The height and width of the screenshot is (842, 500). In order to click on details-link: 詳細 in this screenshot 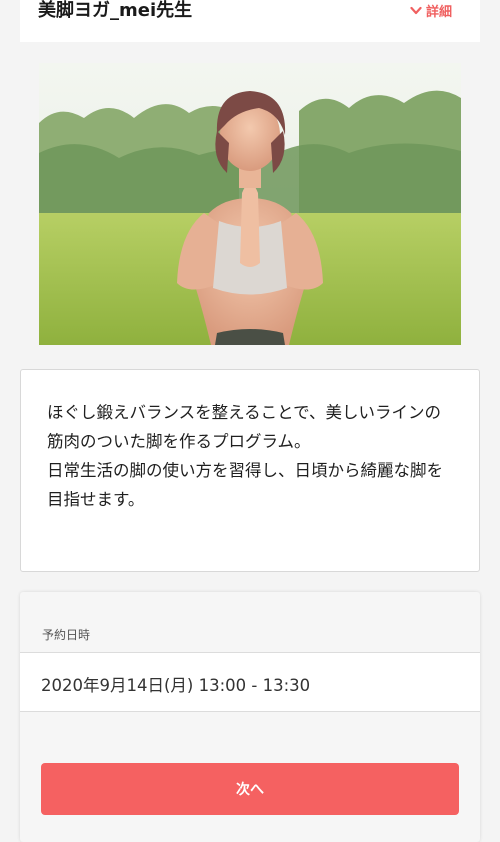, I will do `click(431, 10)`.